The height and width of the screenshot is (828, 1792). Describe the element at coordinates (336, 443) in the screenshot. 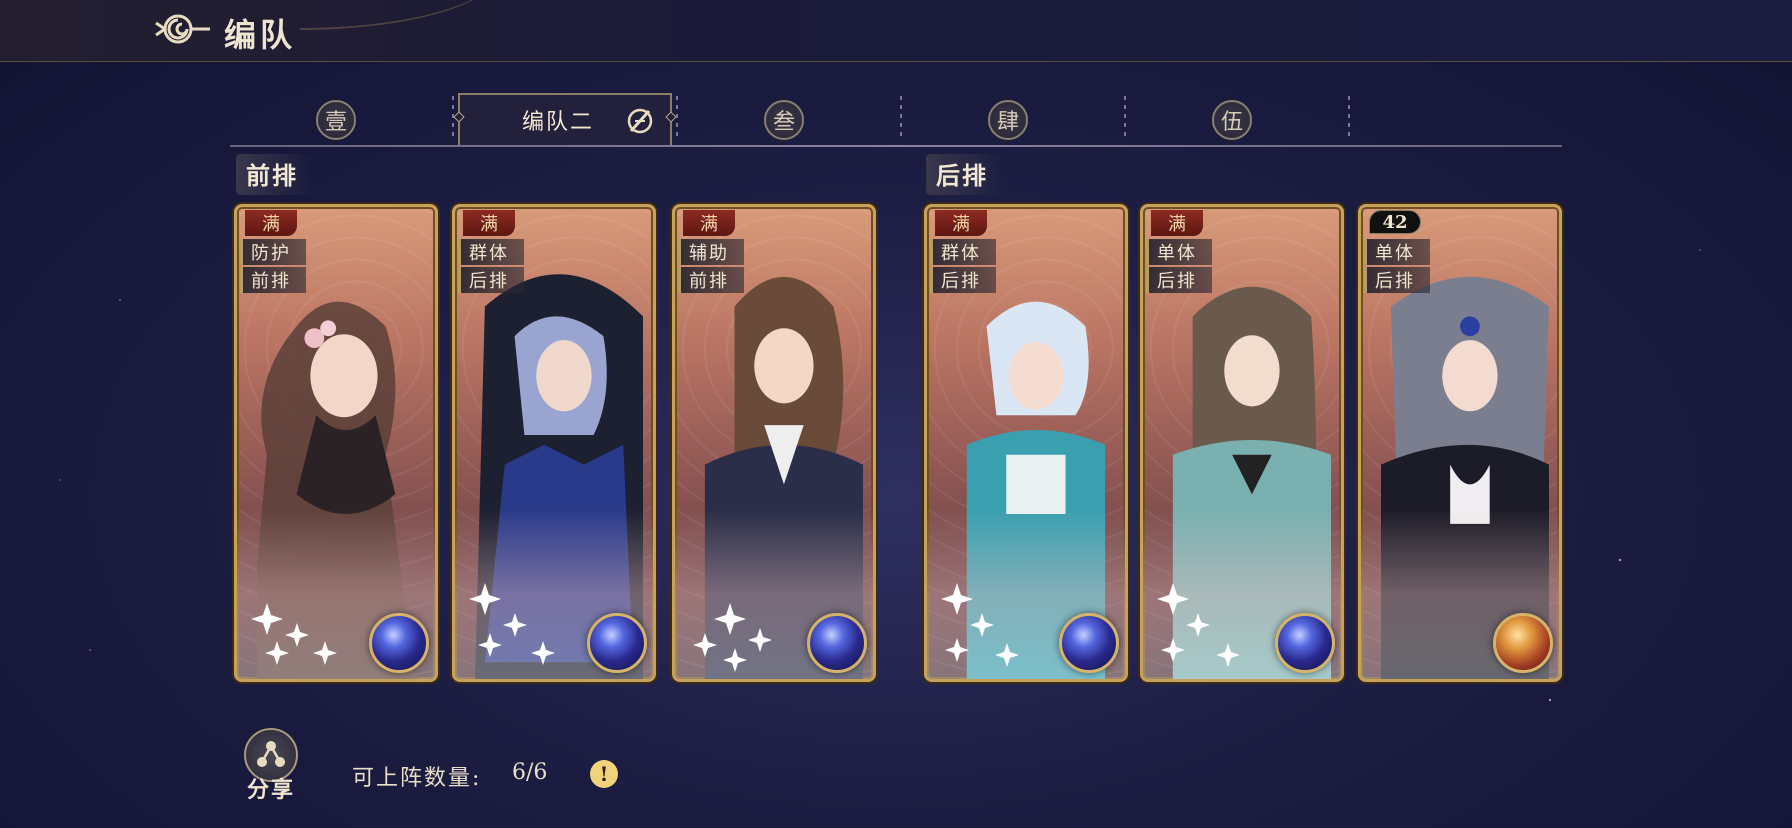

I see `character-card: 满 防护 前排` at that location.